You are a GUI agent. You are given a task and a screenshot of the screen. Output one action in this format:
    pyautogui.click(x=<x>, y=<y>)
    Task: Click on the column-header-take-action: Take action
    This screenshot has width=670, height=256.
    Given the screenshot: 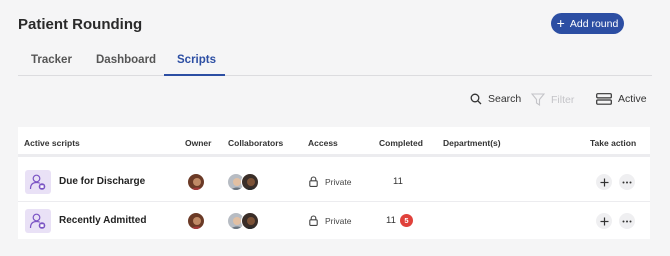 What is the action you would take?
    pyautogui.click(x=613, y=143)
    